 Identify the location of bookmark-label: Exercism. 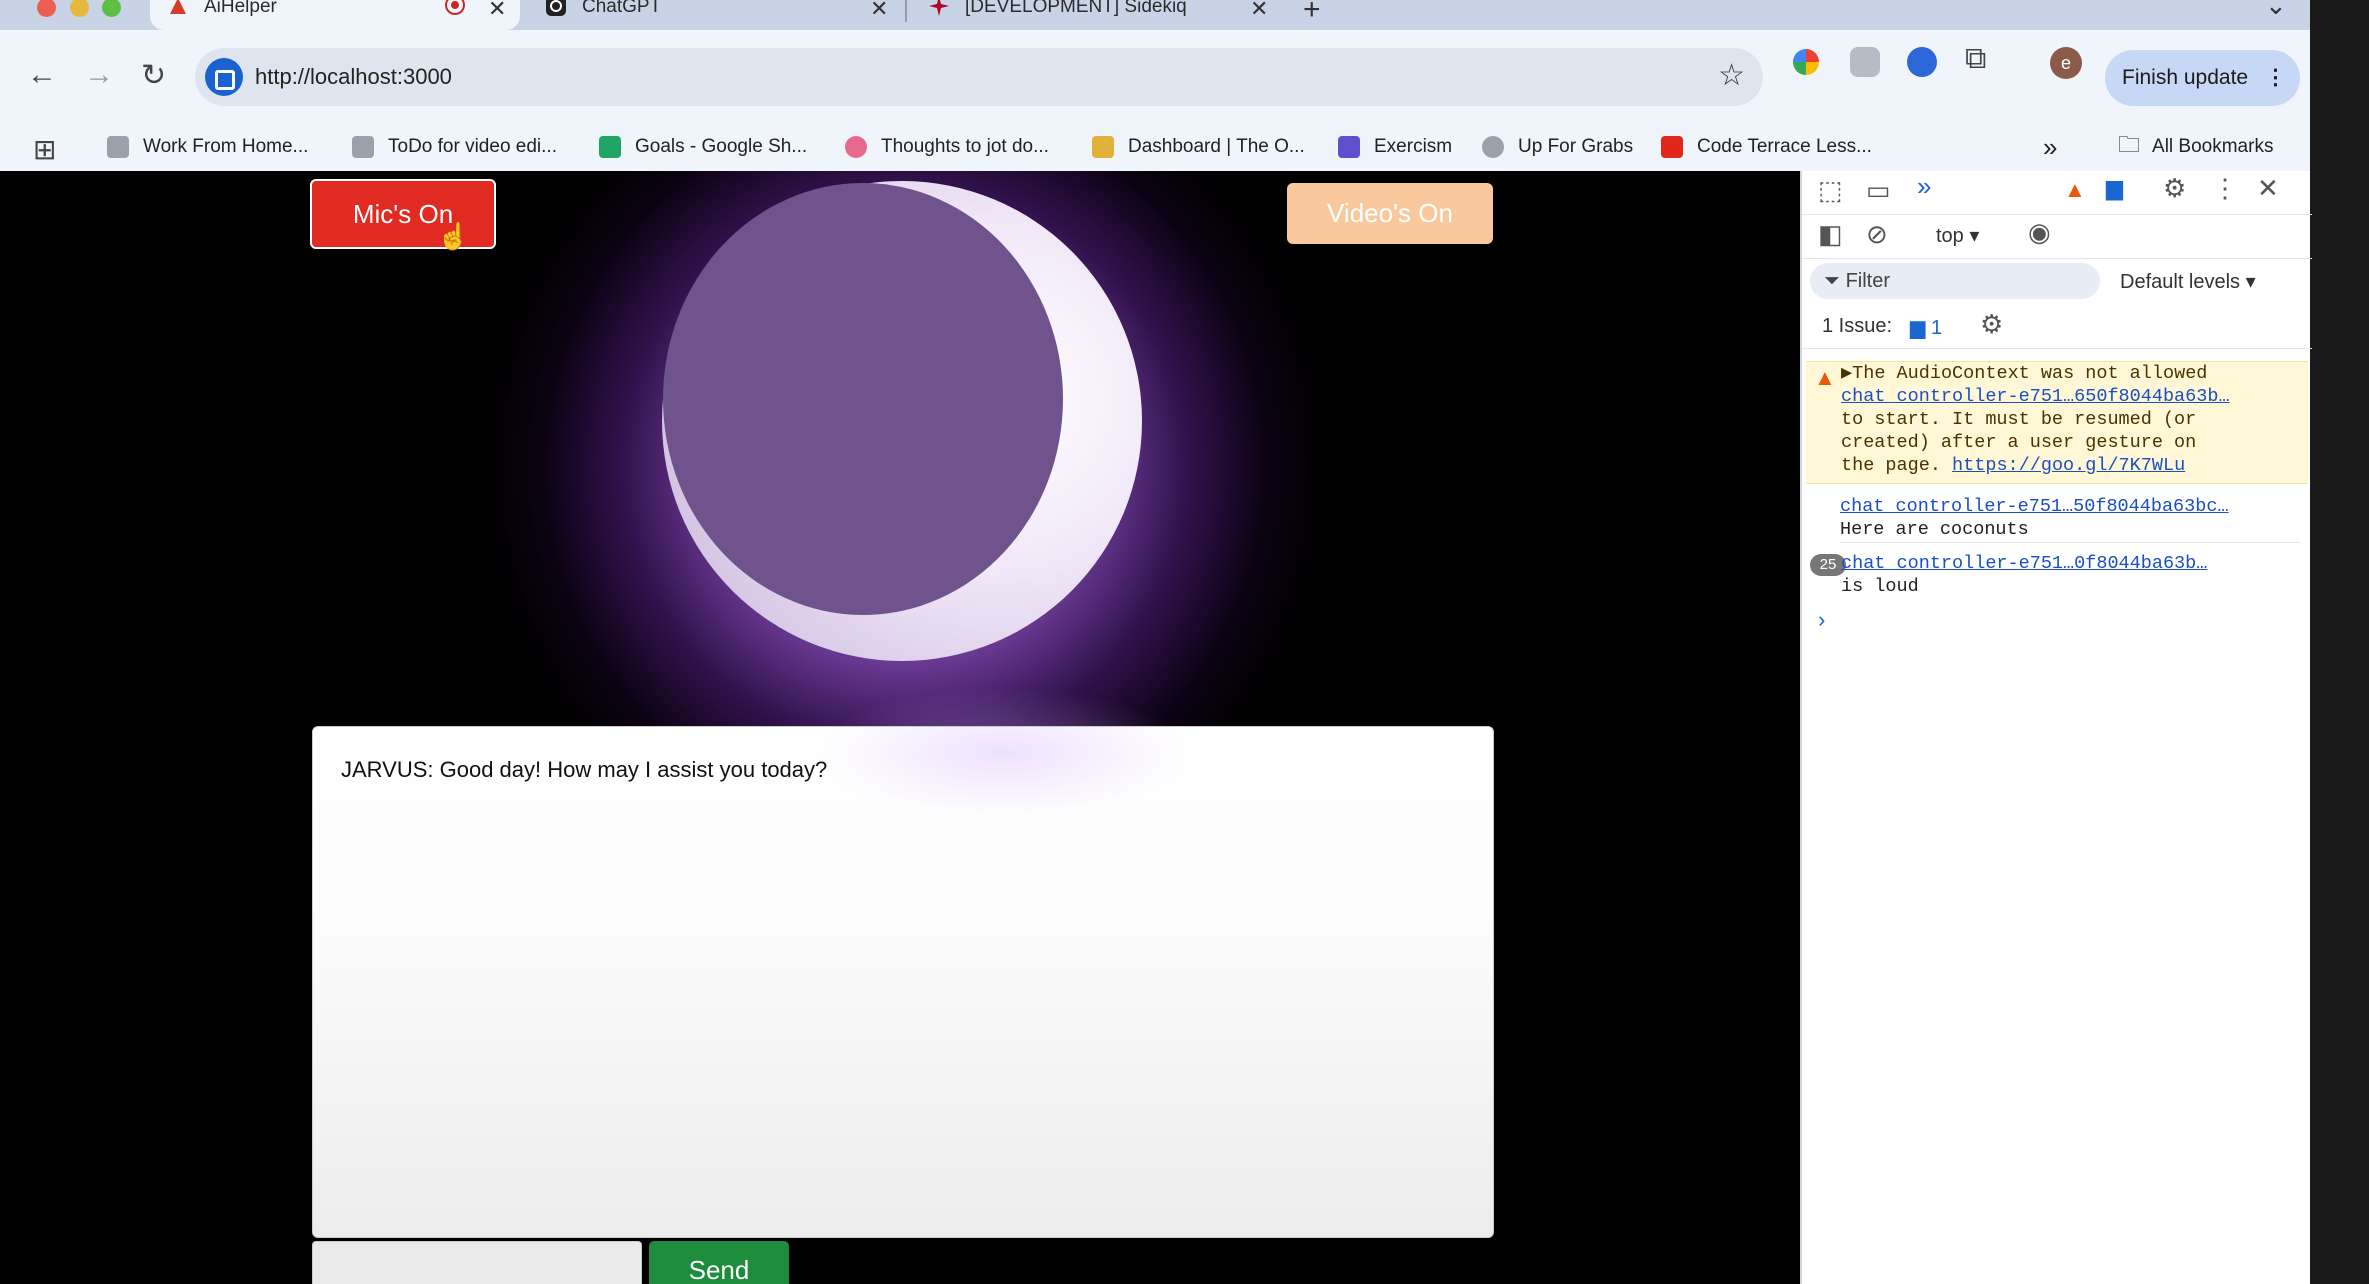
(1413, 146).